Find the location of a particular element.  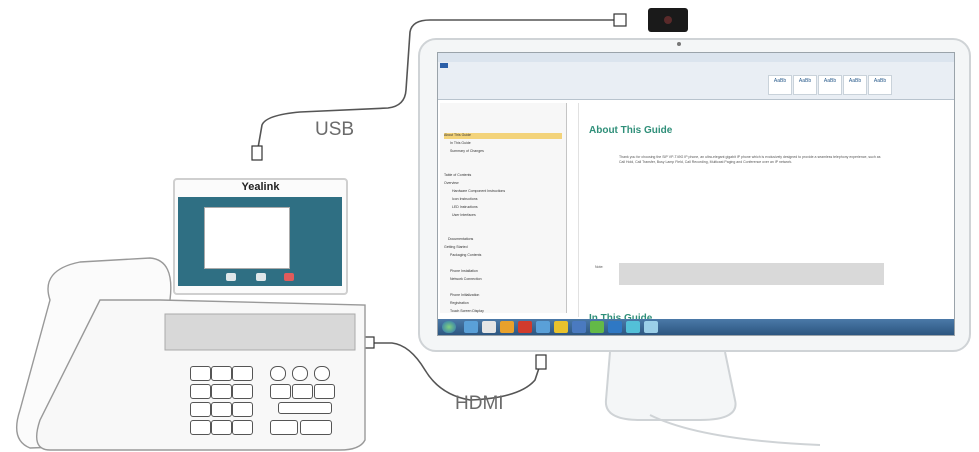

headset-key is located at coordinates (300, 373).